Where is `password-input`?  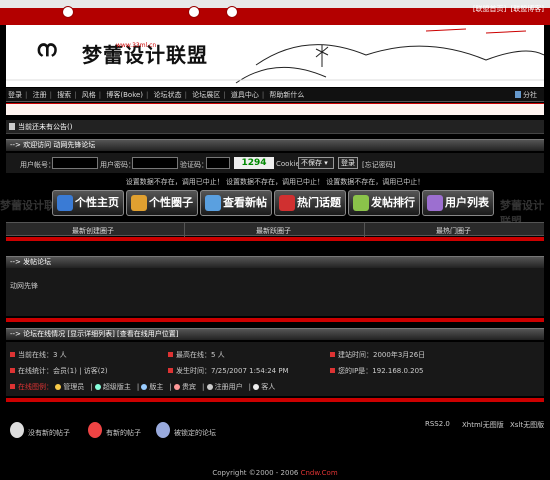 password-input is located at coordinates (155, 163).